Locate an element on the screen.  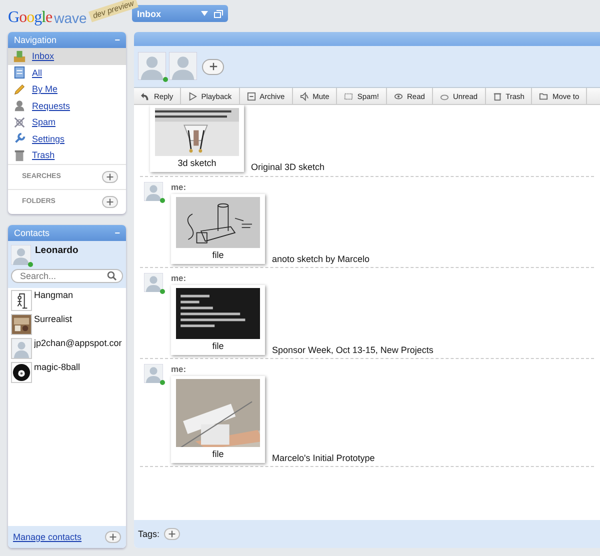
user-name: Leonardo is located at coordinates (56, 250).